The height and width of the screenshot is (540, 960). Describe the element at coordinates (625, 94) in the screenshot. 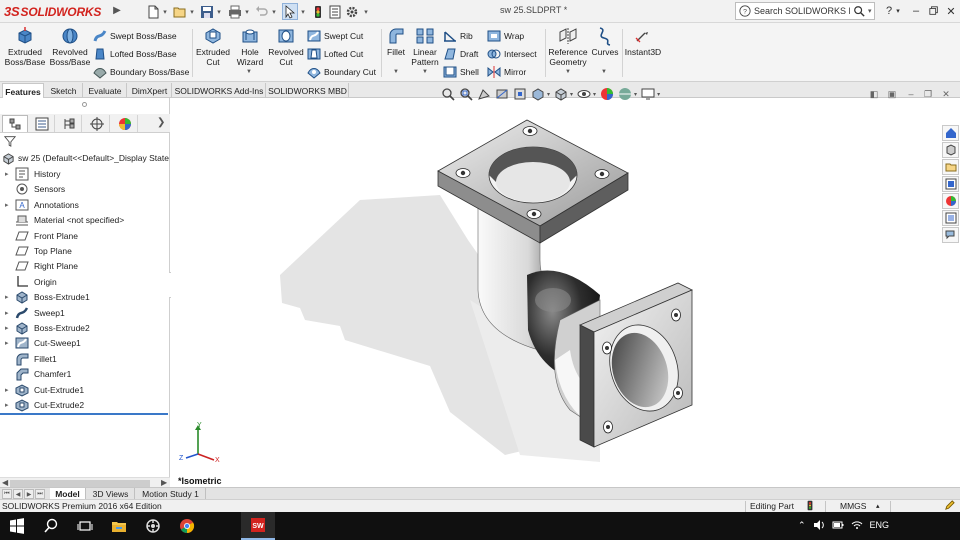

I see `apply-scene-icon` at that location.